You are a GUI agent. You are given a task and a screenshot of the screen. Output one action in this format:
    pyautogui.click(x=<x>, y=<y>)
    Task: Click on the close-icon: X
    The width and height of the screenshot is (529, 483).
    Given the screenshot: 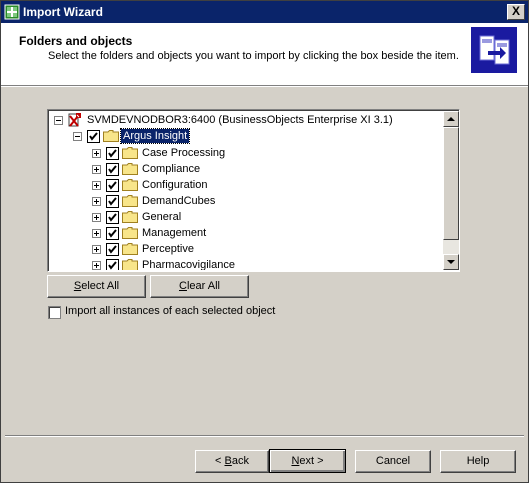 What is the action you would take?
    pyautogui.click(x=515, y=11)
    